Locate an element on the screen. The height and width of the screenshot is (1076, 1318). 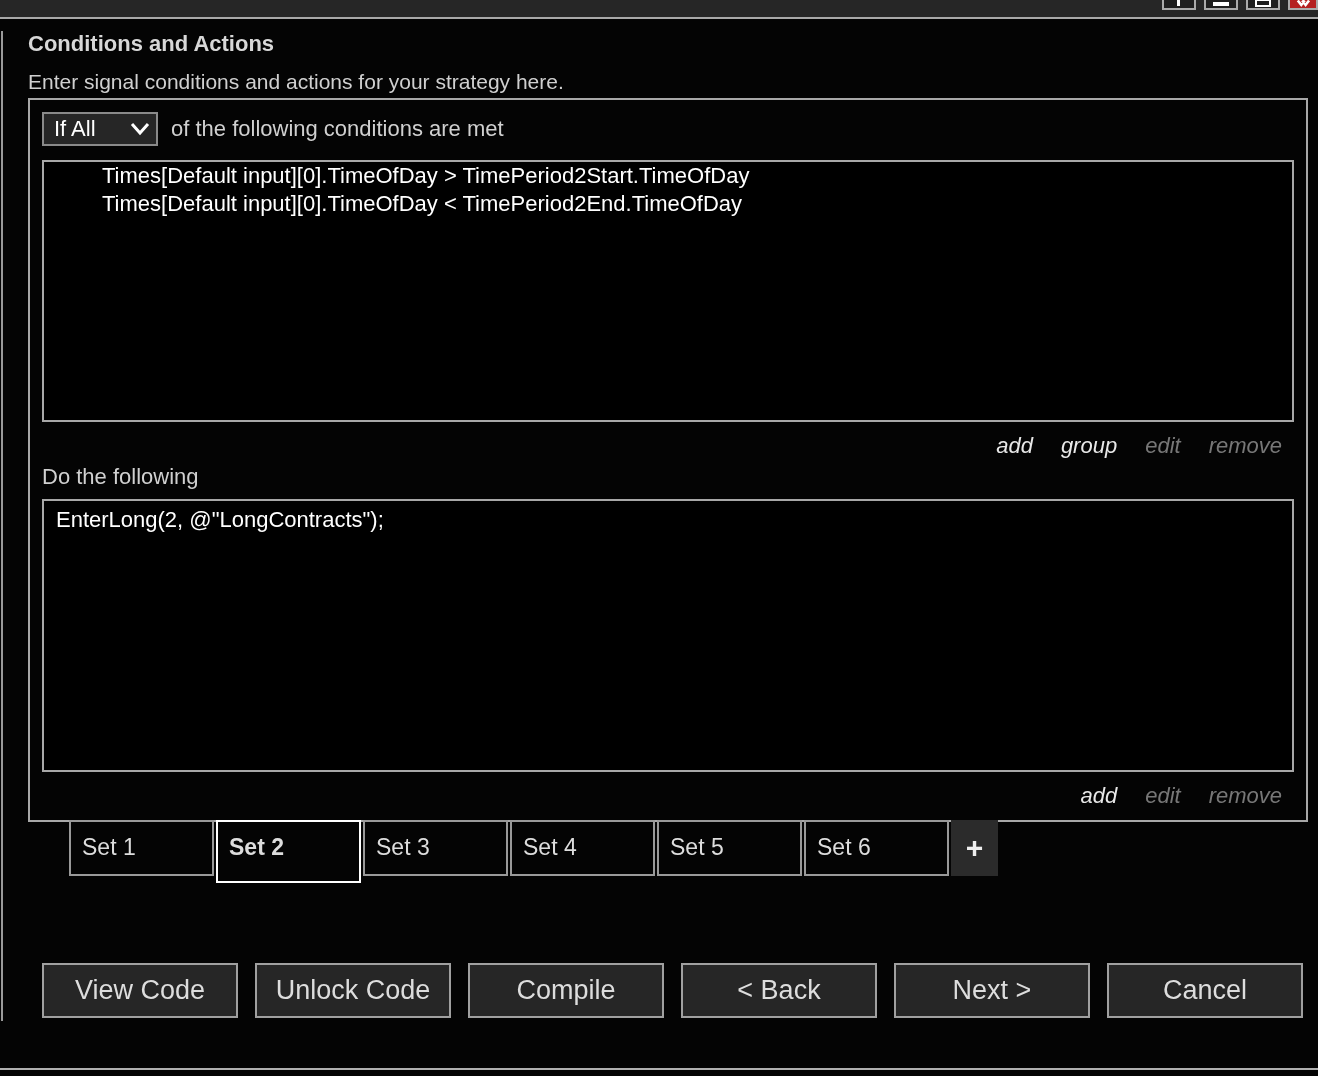
dialog-button: Cancel is located at coordinates (1205, 990).